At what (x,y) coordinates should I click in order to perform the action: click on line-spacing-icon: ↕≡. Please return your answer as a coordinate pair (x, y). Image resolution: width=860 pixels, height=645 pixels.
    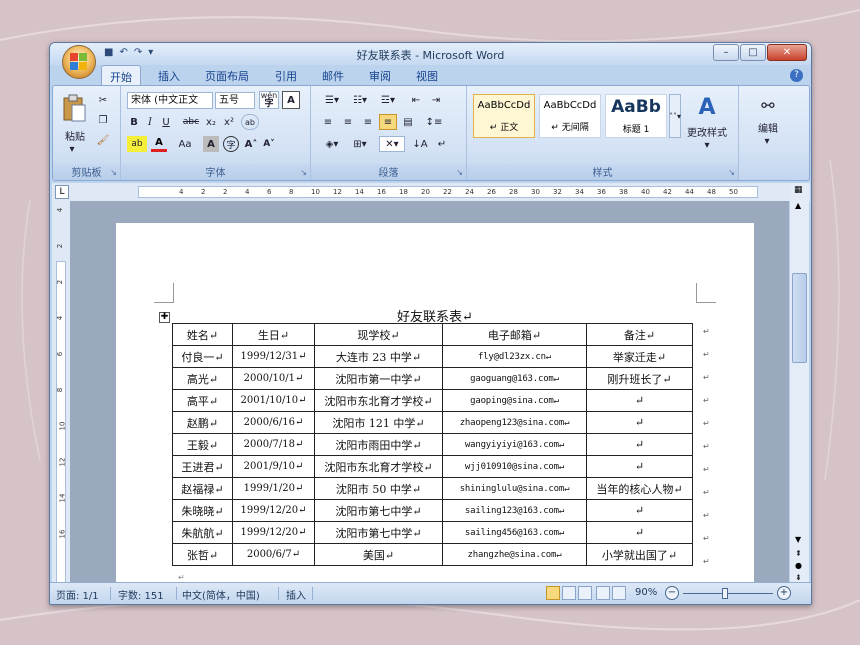
    Looking at the image, I should click on (434, 122).